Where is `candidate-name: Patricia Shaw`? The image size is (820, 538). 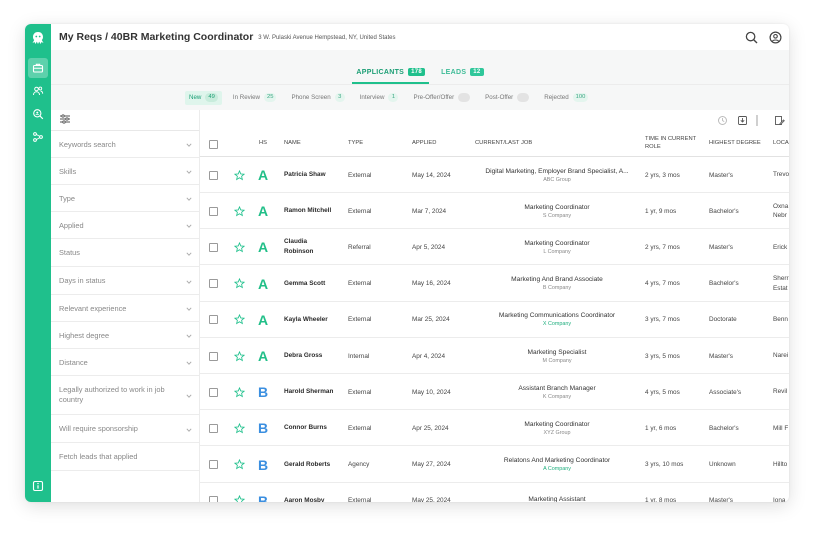
candidate-name: Patricia Shaw is located at coordinates (314, 175).